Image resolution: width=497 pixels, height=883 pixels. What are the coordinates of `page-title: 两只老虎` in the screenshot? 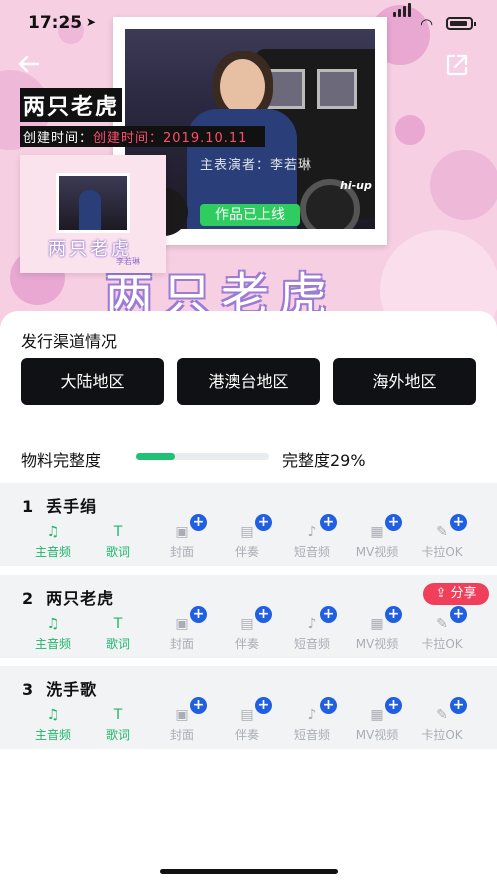 It's located at (71, 105).